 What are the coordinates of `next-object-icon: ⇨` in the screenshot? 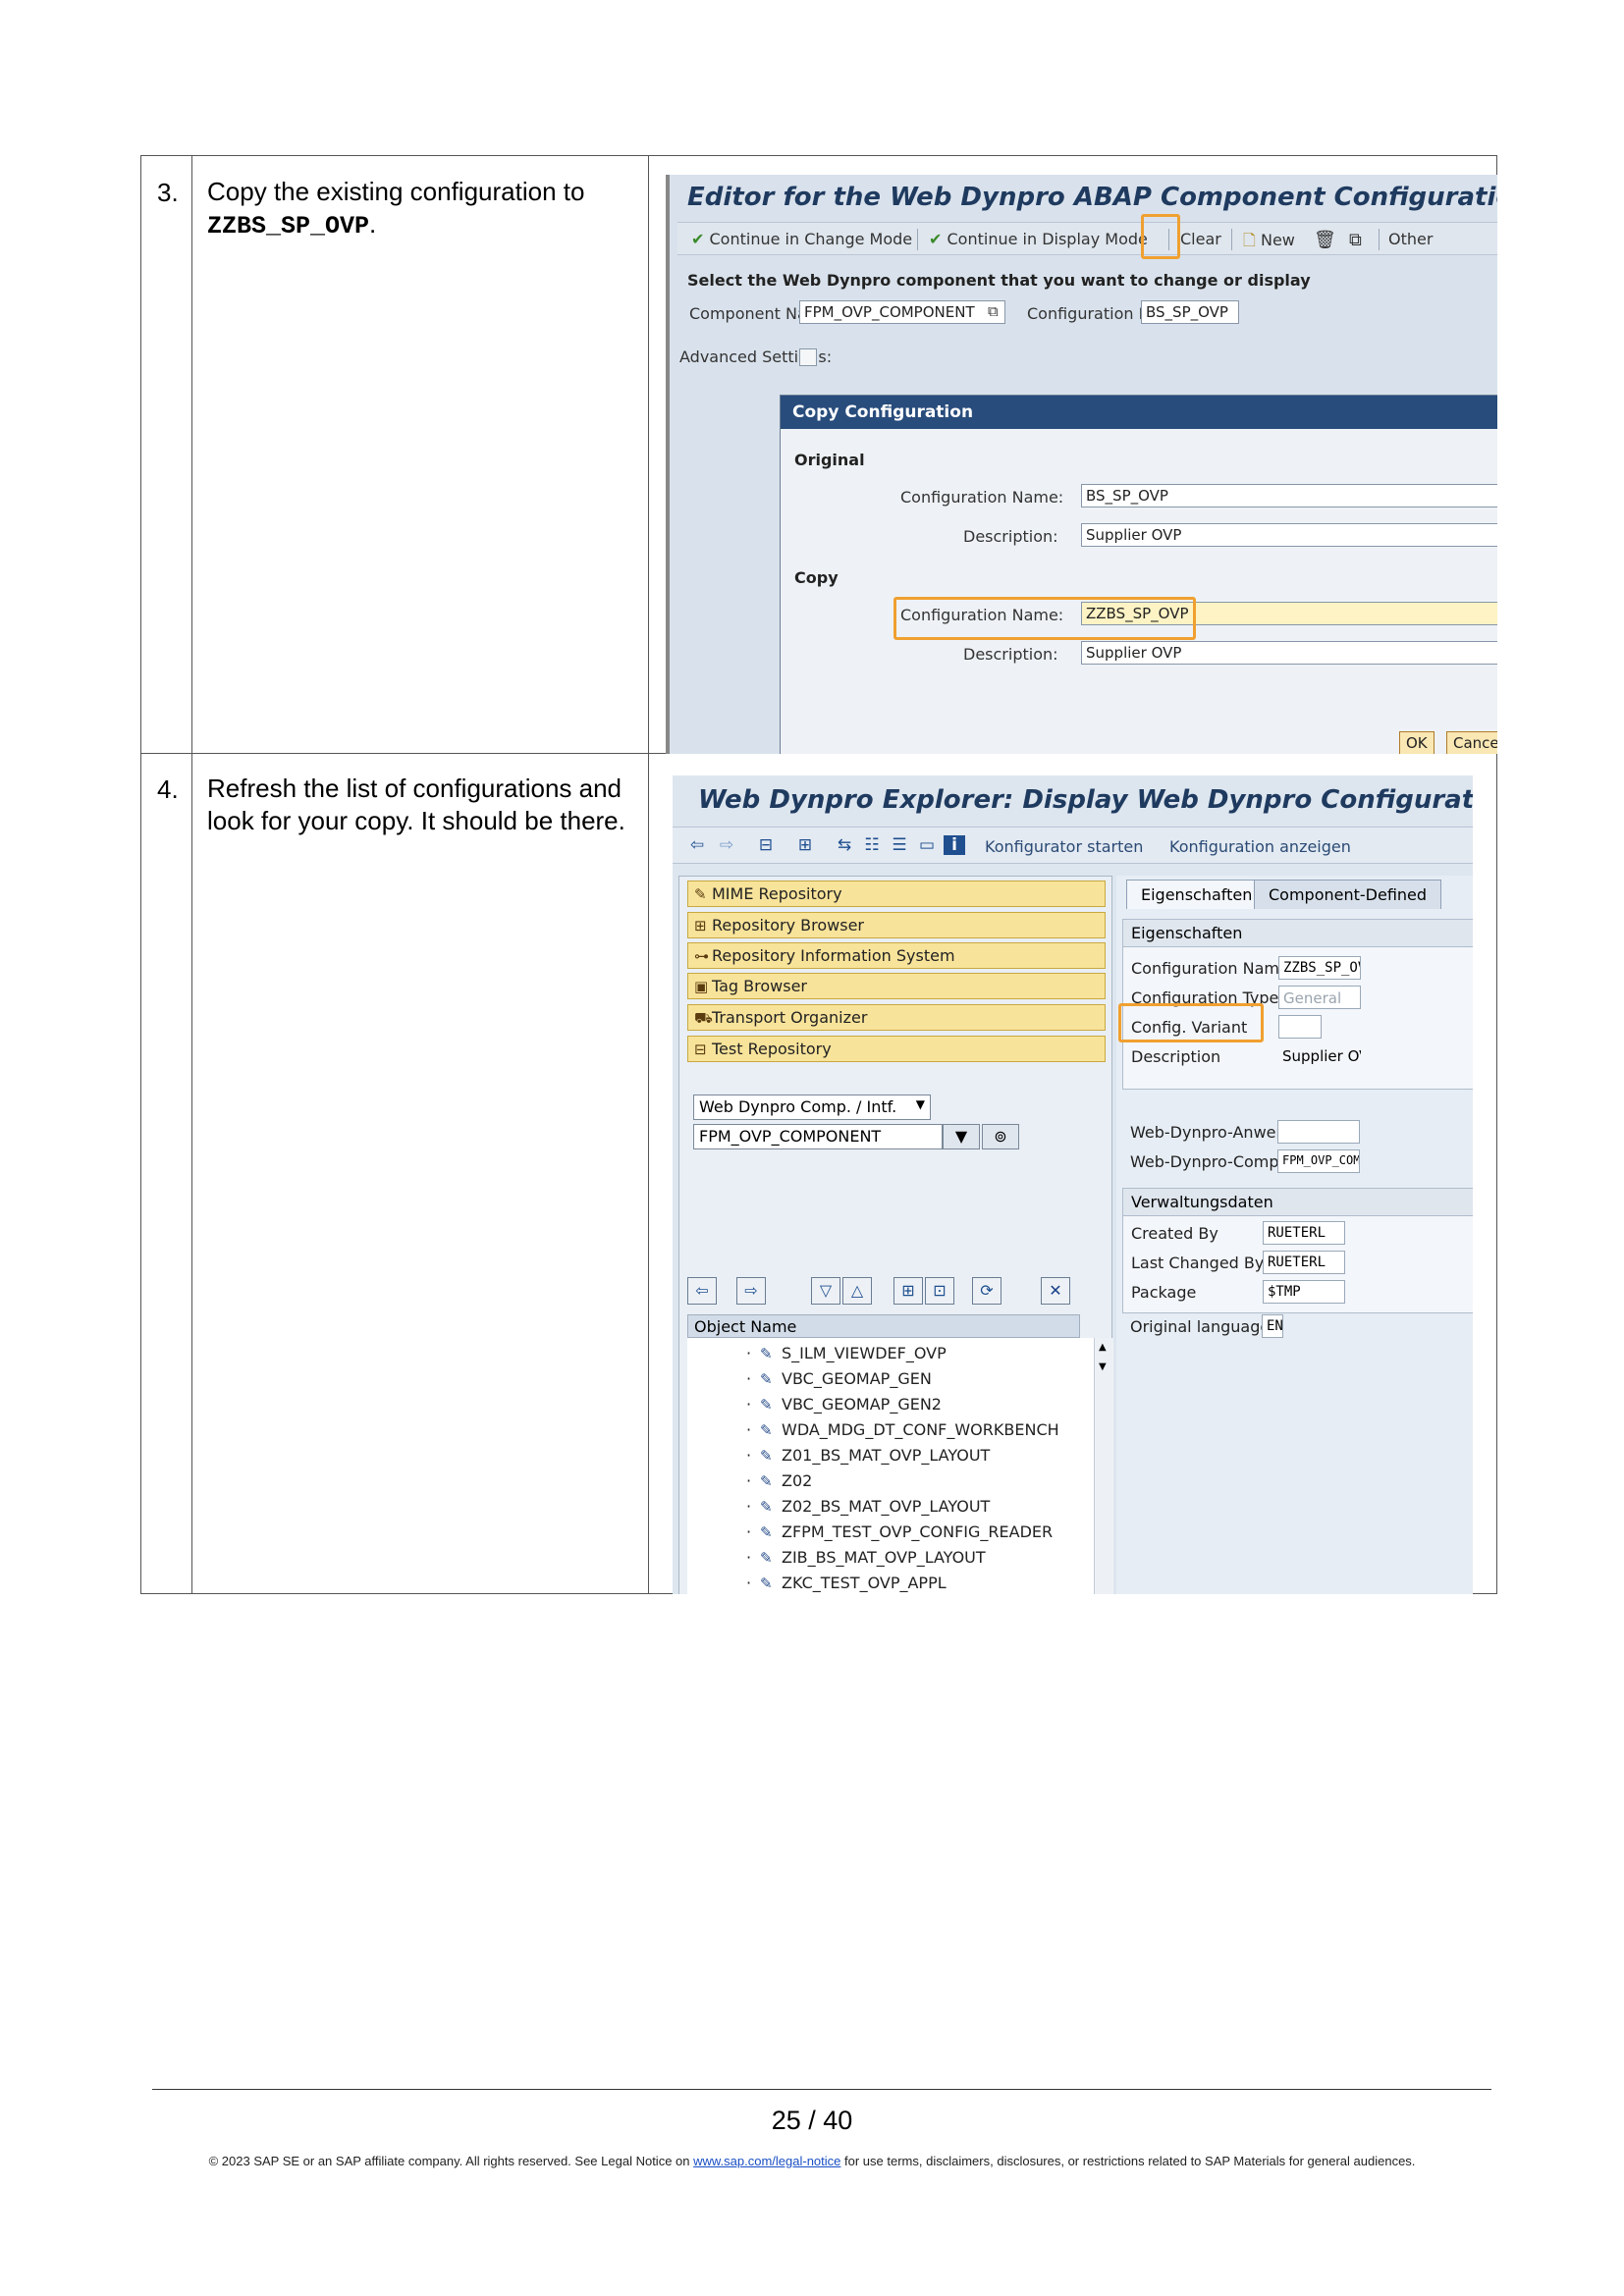 It's located at (751, 1291).